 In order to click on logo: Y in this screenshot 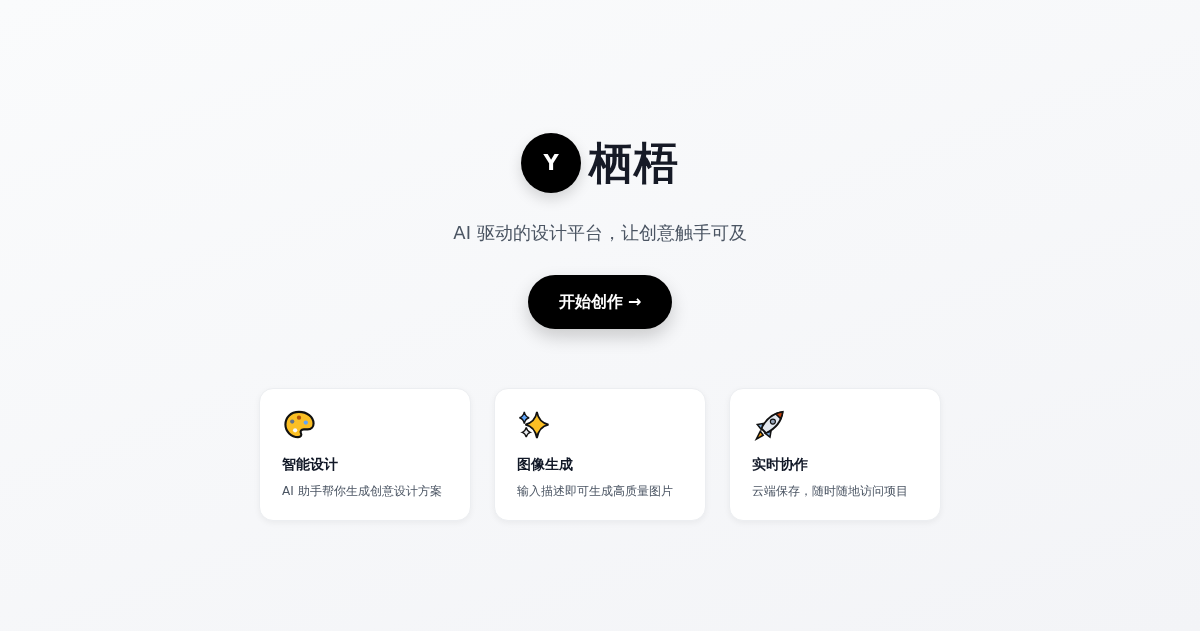, I will do `click(551, 163)`.